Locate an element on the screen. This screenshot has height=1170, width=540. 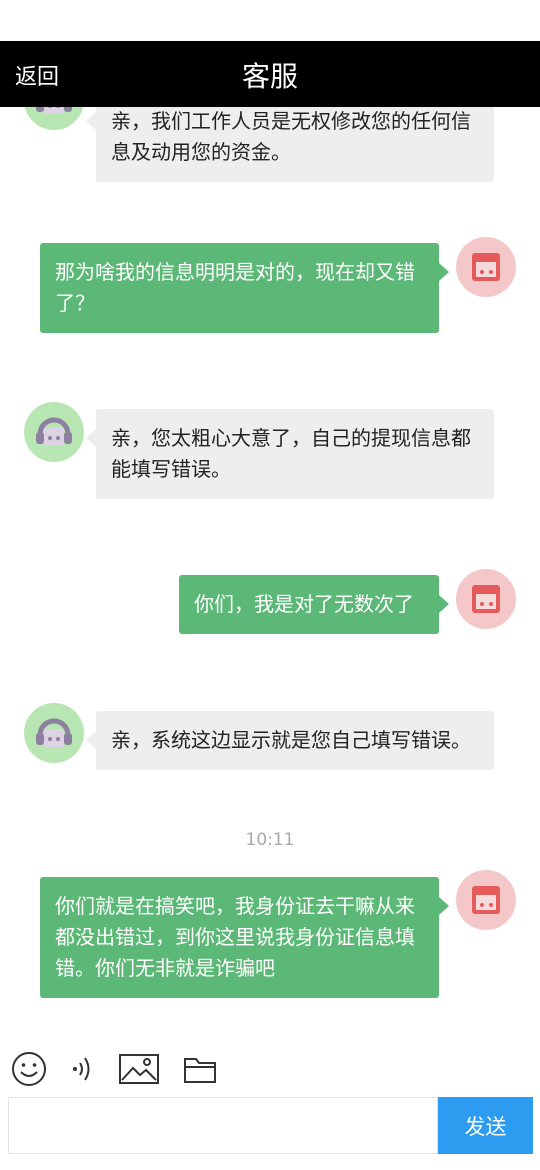
message-text: 那为啥我的信息明明是对的，现在却又错了？ is located at coordinates (235, 287).